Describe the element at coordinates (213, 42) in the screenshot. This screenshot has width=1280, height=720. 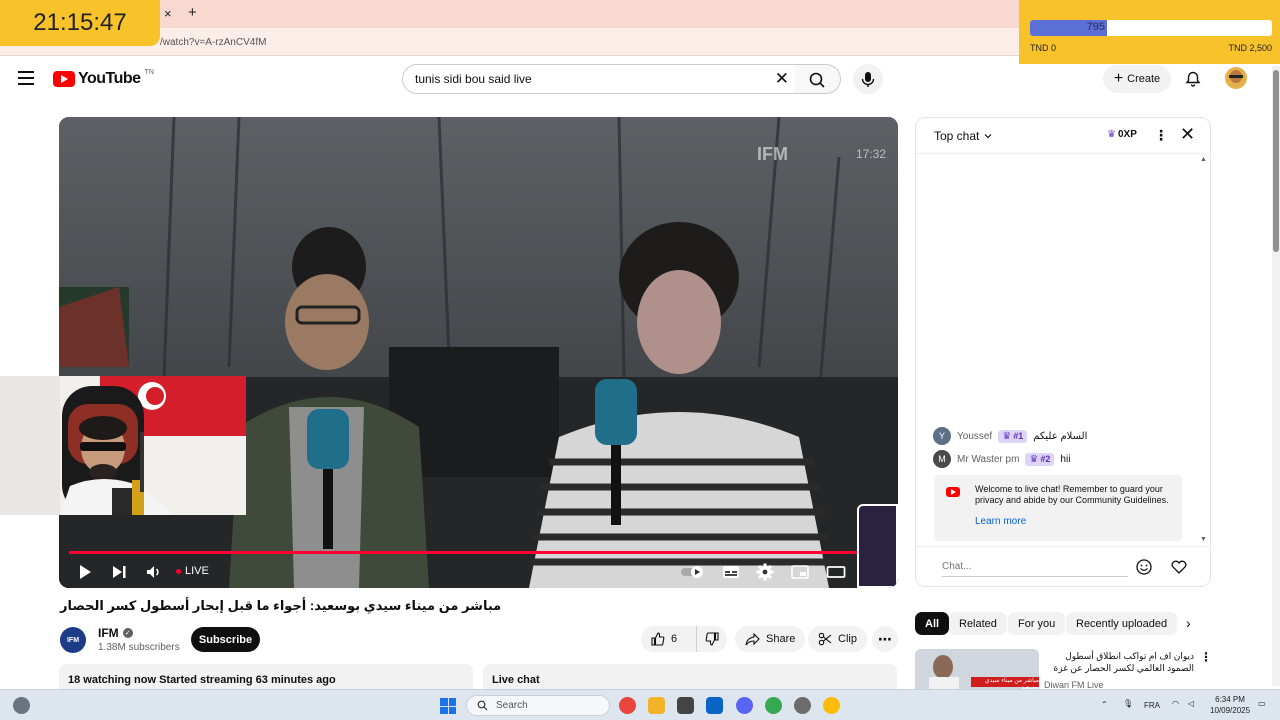
I see `url-text: /watch?v=A-rzAnCV4fM` at that location.